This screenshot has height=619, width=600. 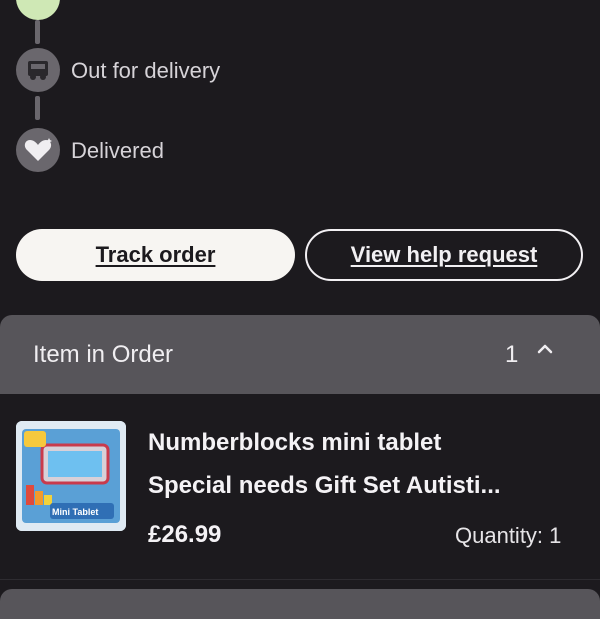 What do you see at coordinates (512, 354) in the screenshot?
I see `items-count: 1` at bounding box center [512, 354].